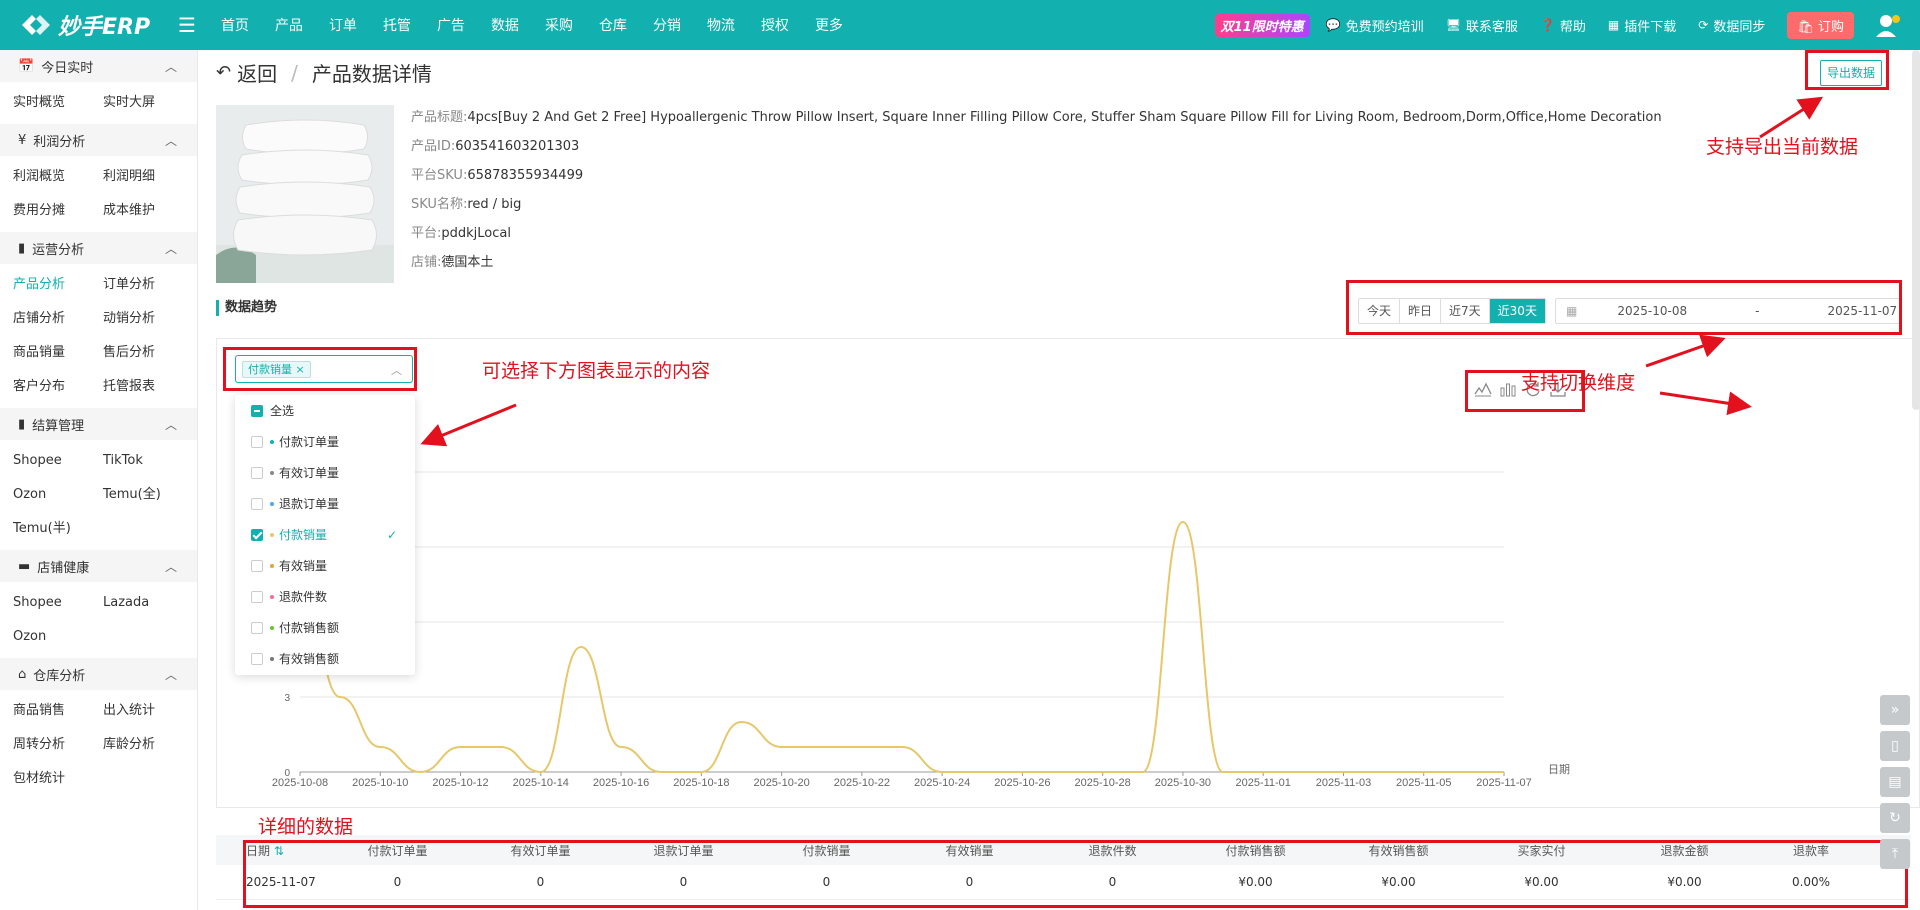 The image size is (1920, 910). Describe the element at coordinates (1731, 25) in the screenshot. I see `nav-link: ⟳ 数据同步` at that location.